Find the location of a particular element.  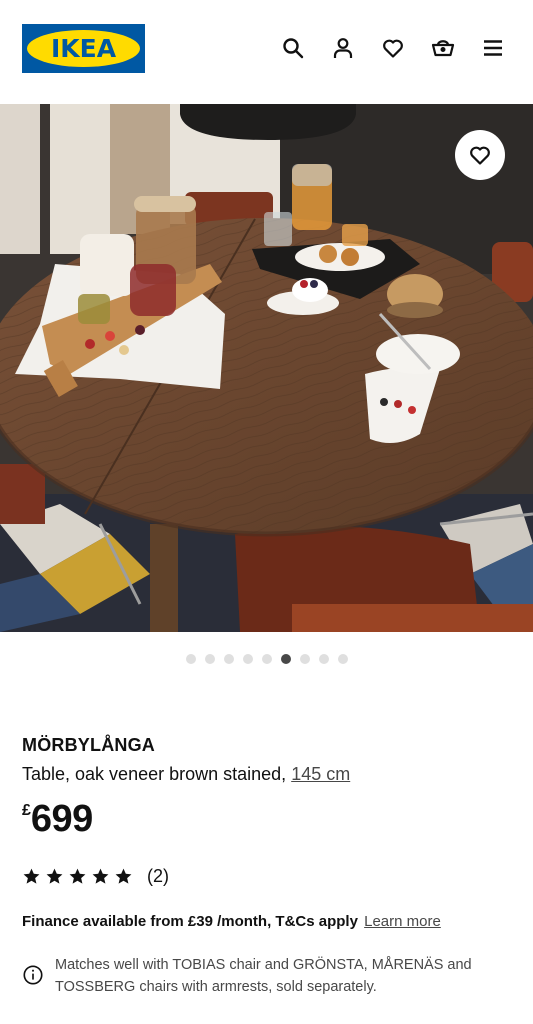

wishlist-heart-icon is located at coordinates (393, 48).